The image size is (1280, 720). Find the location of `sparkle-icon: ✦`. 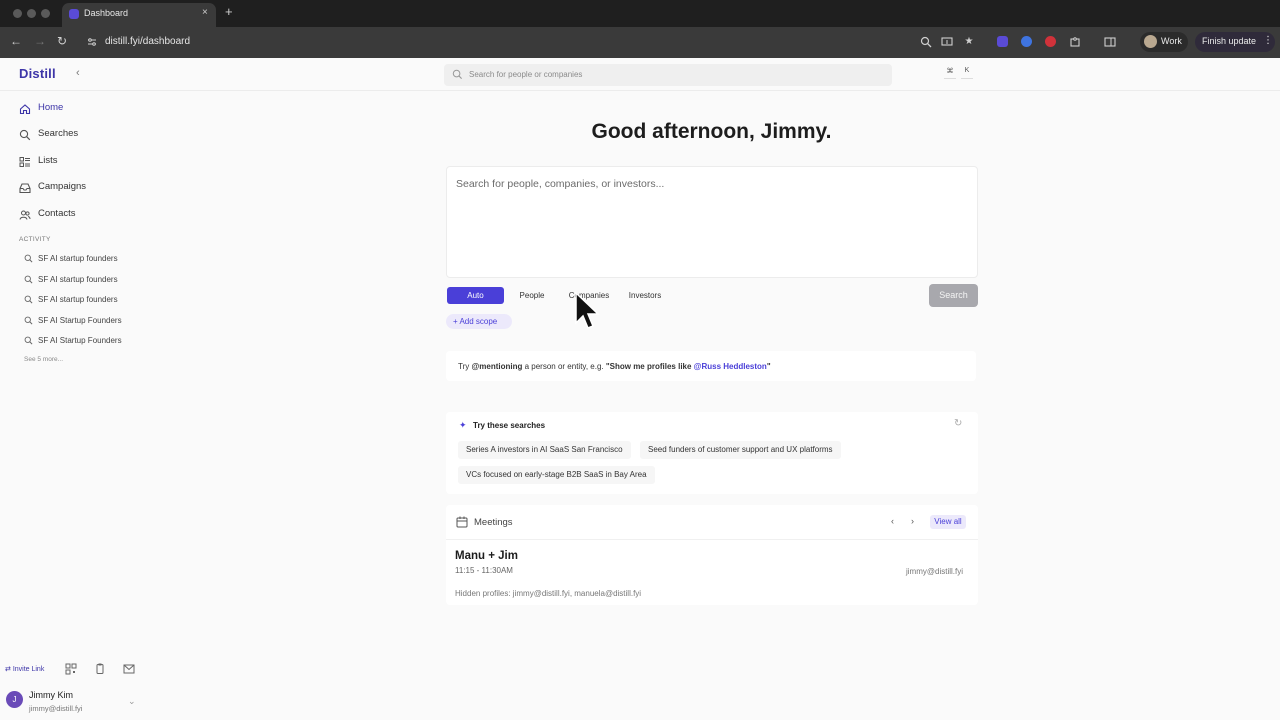

sparkle-icon: ✦ is located at coordinates (463, 425).